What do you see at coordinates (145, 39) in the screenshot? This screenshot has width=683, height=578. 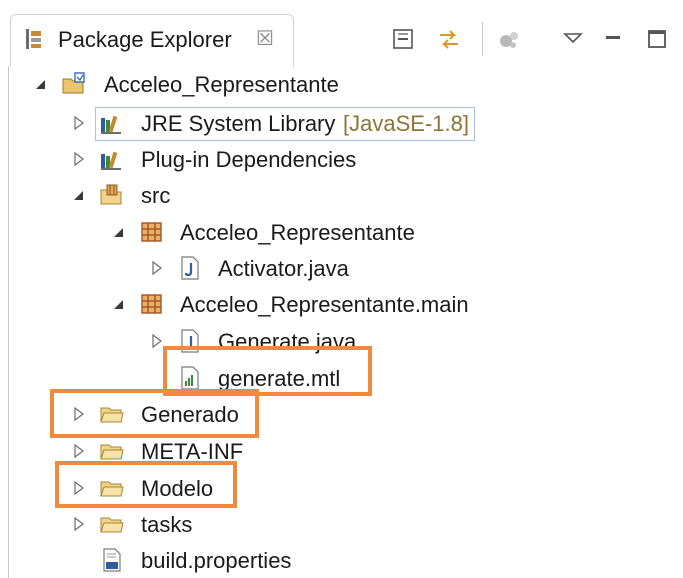 I see `tab-title: Package Explorer` at bounding box center [145, 39].